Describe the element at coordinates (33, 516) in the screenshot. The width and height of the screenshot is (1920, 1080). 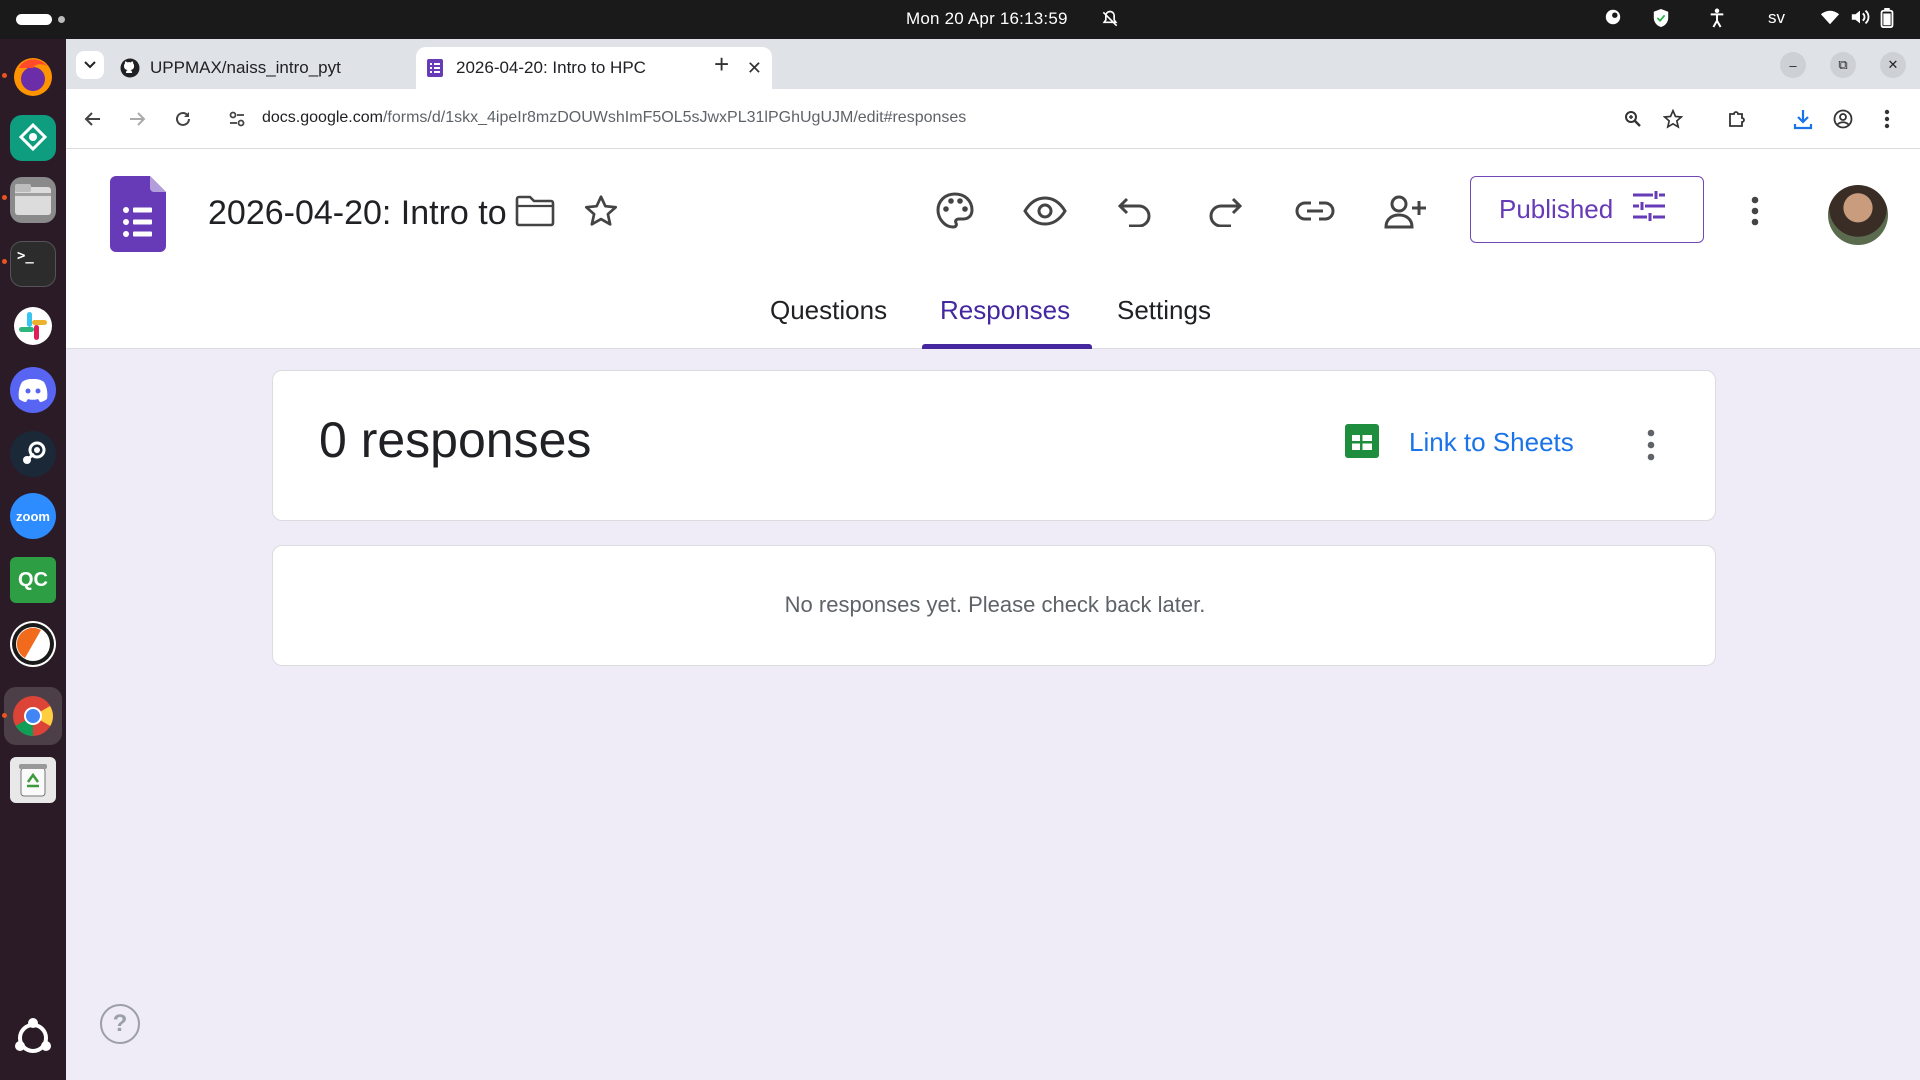
I see `zoom-icon: zoom` at that location.